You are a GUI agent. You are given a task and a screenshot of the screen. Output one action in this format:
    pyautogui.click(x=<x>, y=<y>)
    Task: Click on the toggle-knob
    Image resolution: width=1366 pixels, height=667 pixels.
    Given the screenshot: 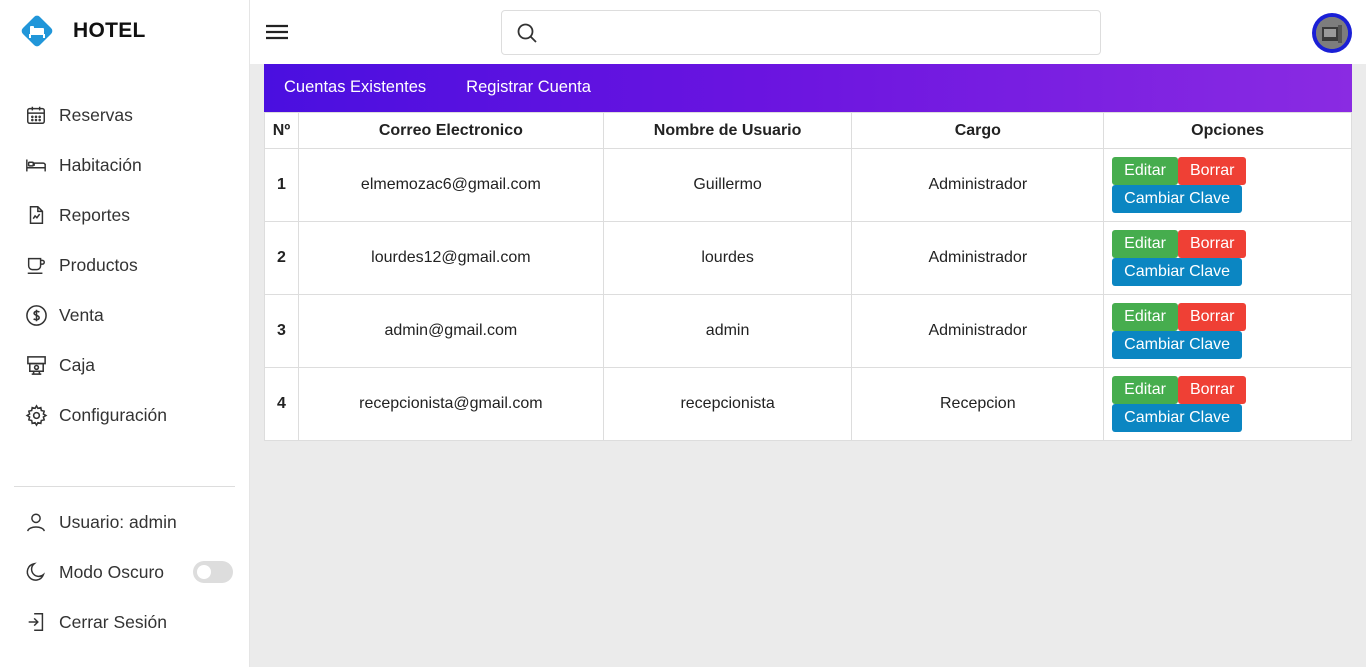 What is the action you would take?
    pyautogui.click(x=204, y=572)
    